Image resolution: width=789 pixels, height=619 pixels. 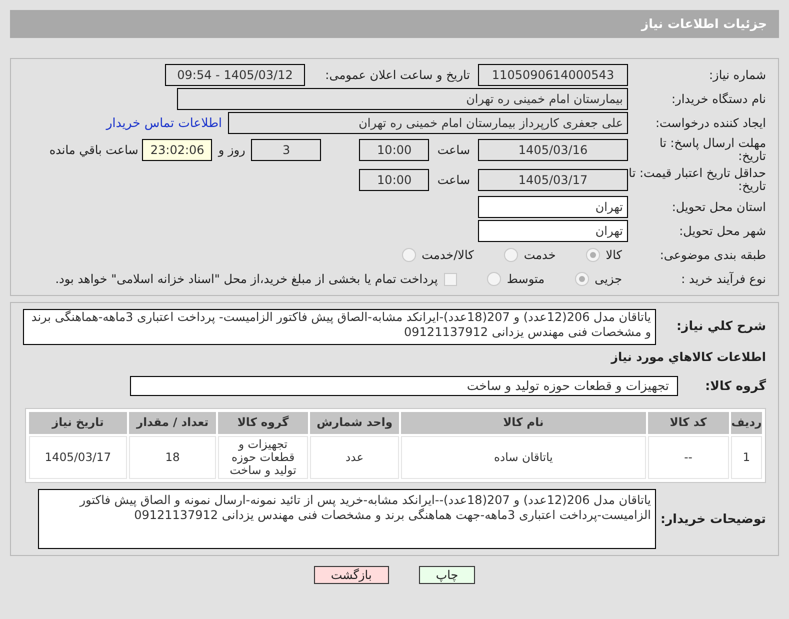 I want to click on field-label: شماره نیاز:, so click(x=737, y=75).